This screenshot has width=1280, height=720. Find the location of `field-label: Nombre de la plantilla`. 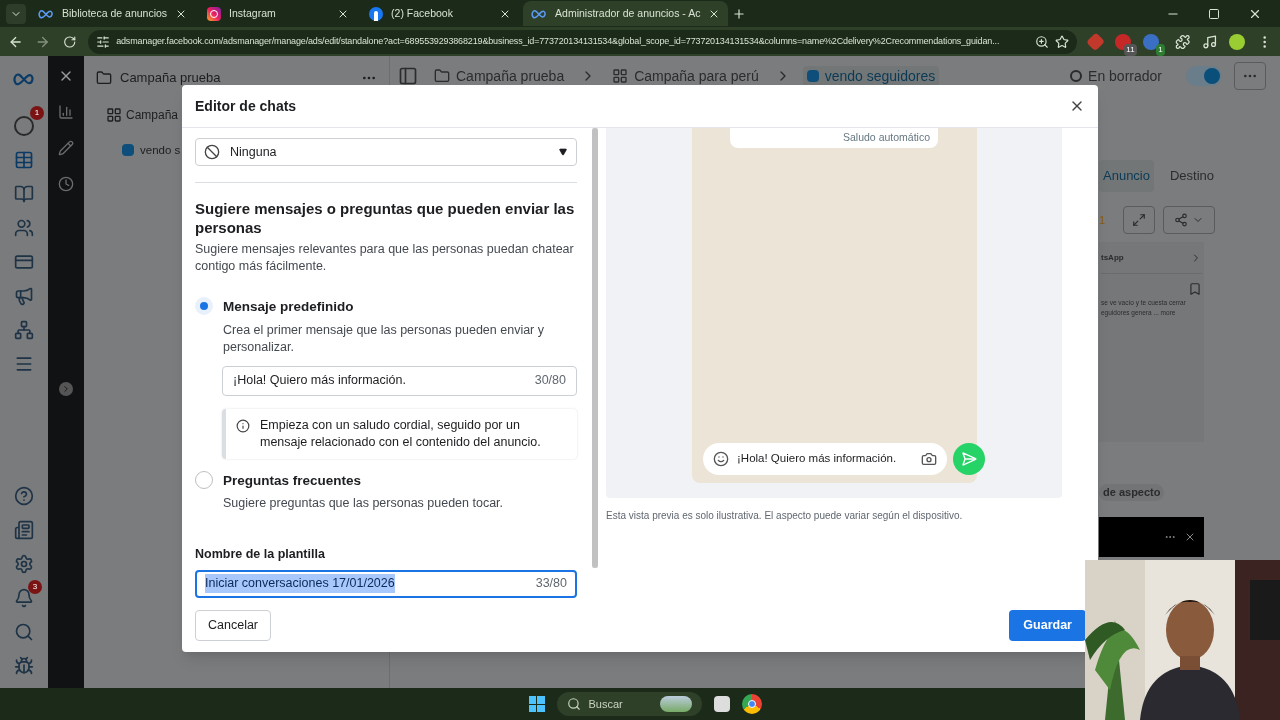

field-label: Nombre de la plantilla is located at coordinates (260, 554).